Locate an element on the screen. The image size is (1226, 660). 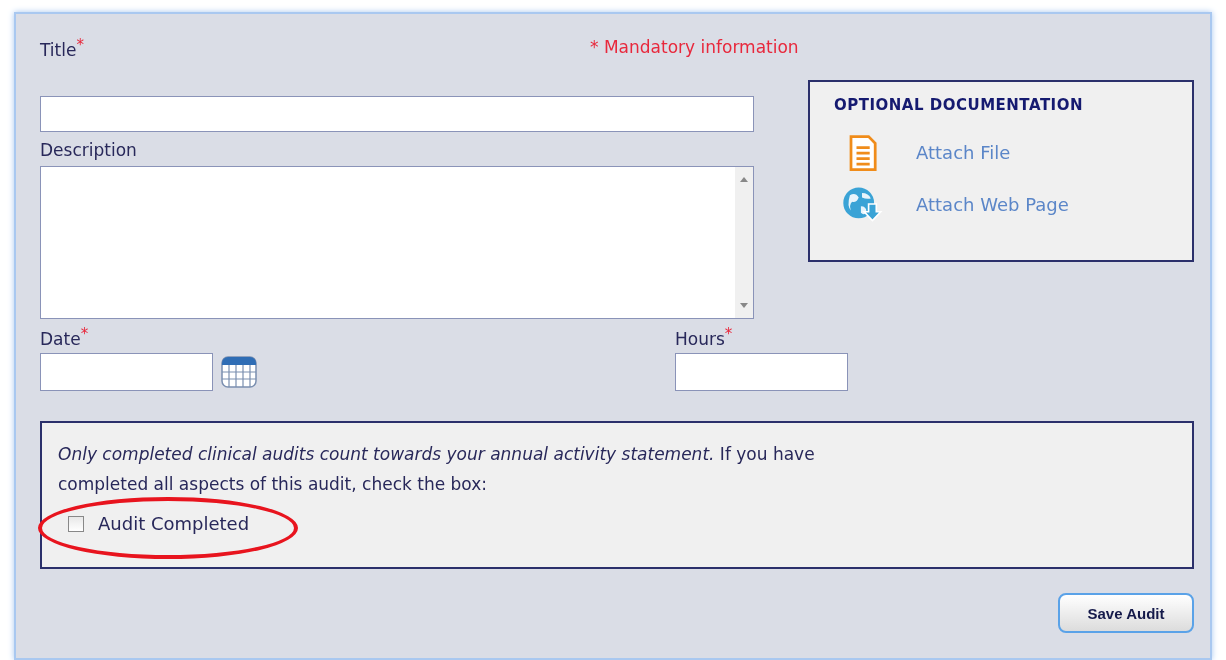
title-input-field is located at coordinates (397, 114).